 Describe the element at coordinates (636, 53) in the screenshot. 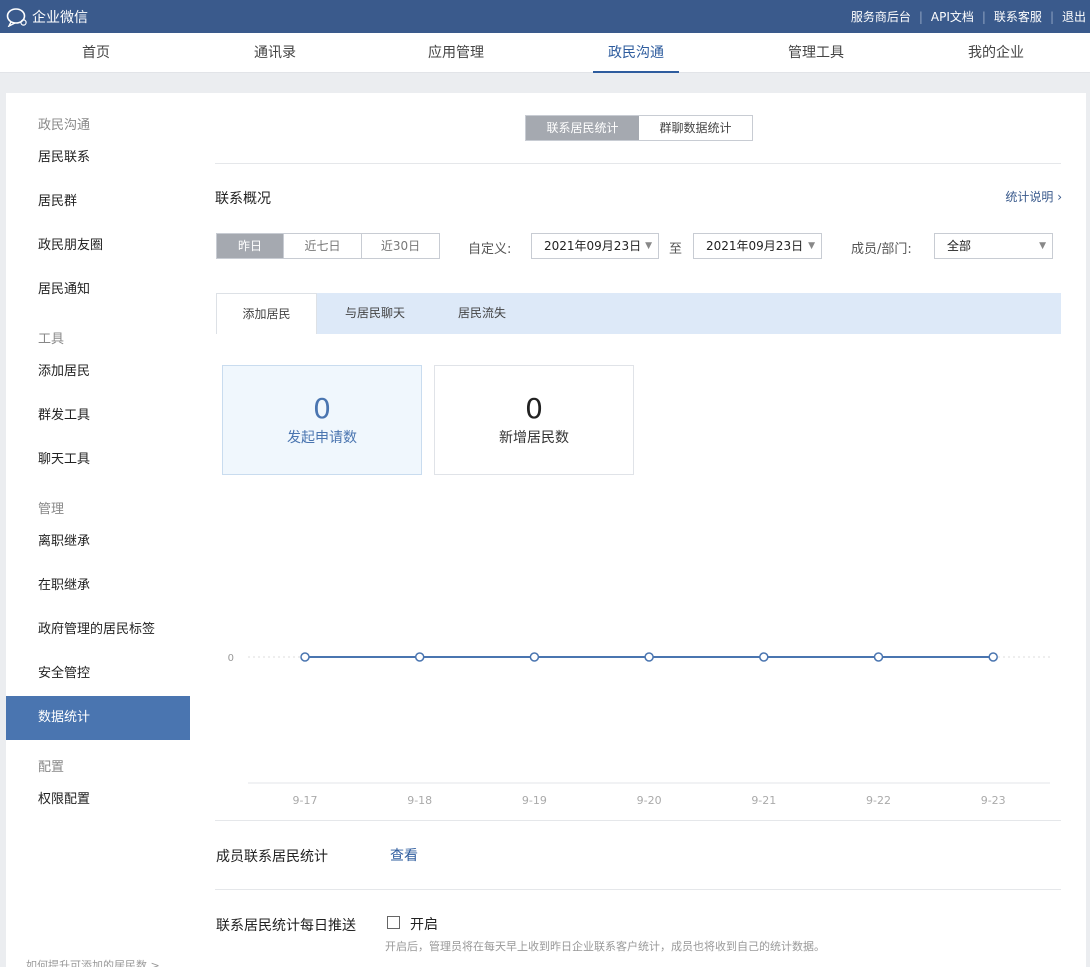

I see `nav-citizen-communication: 政民沟通` at that location.